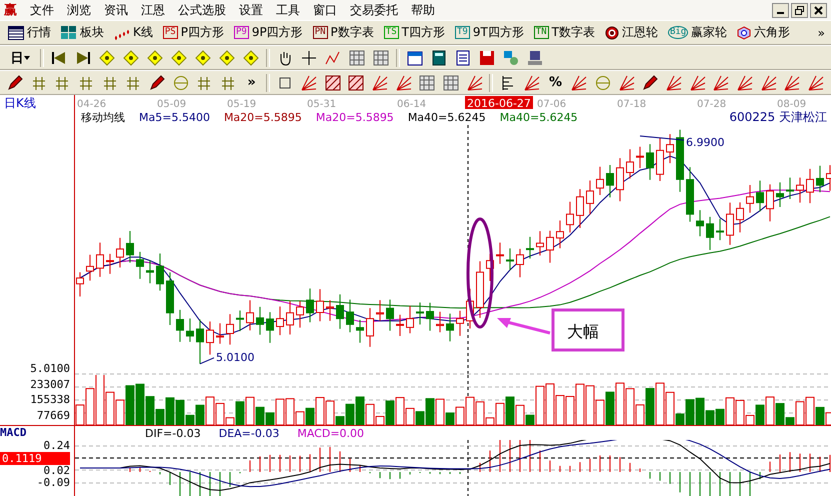  Describe the element at coordinates (411, 104) in the screenshot. I see `date-label: 06-14` at that location.